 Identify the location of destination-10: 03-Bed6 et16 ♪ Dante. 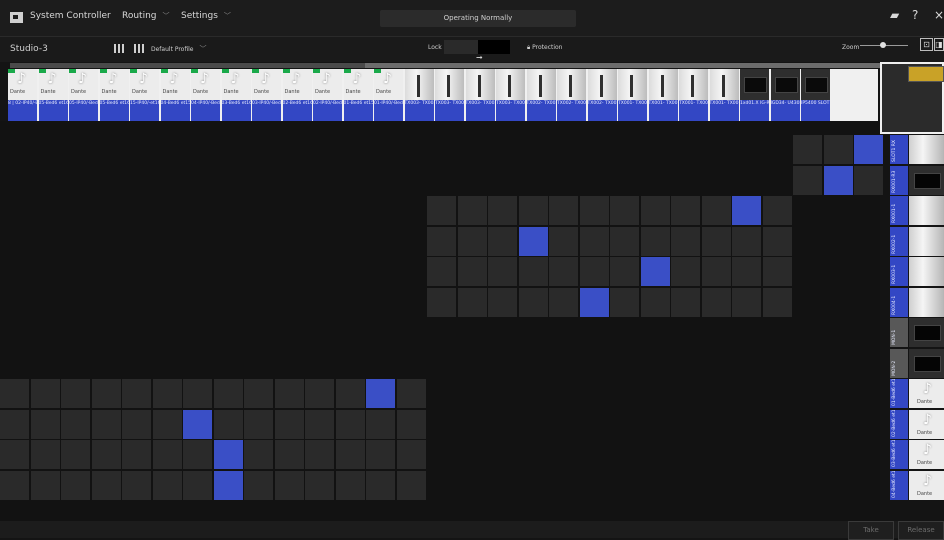
(917, 454).